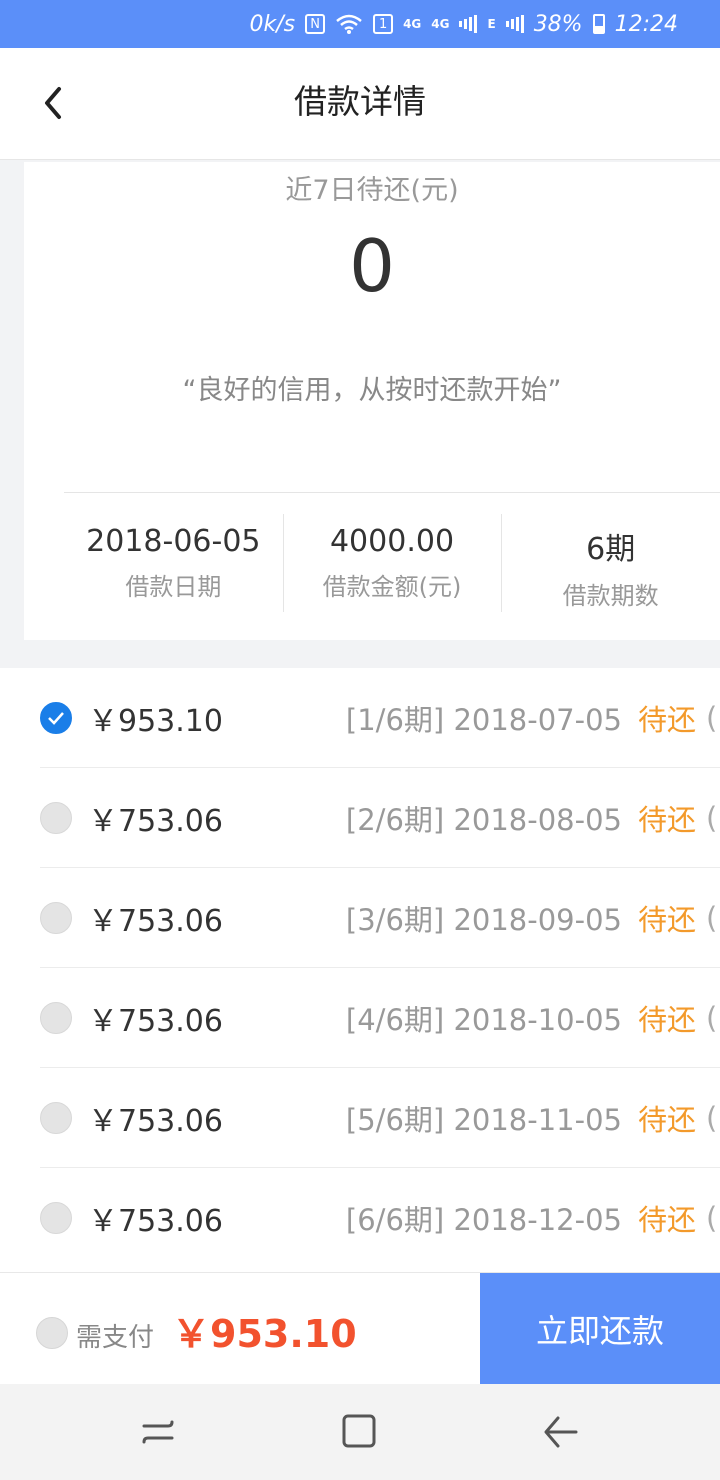 The width and height of the screenshot is (720, 1480). What do you see at coordinates (600, 1329) in the screenshot?
I see `repay-now-button: 立即还款` at bounding box center [600, 1329].